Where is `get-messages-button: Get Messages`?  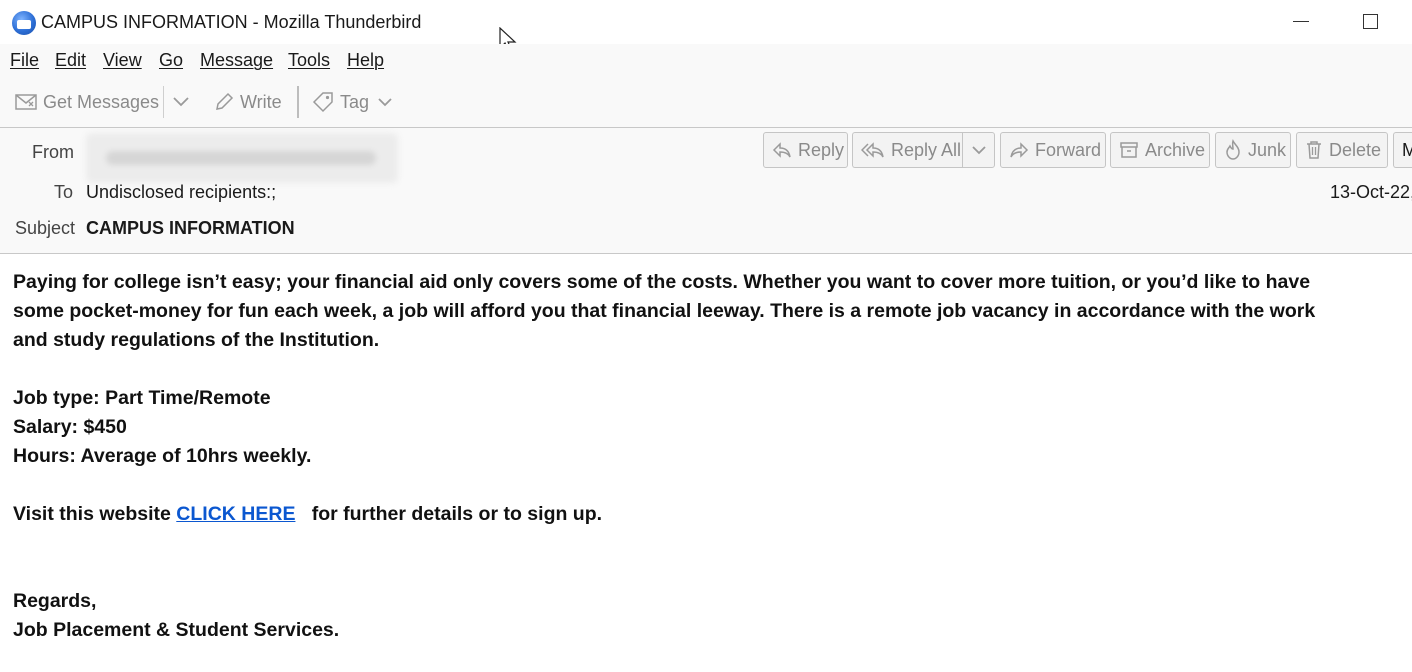 get-messages-button: Get Messages is located at coordinates (87, 102).